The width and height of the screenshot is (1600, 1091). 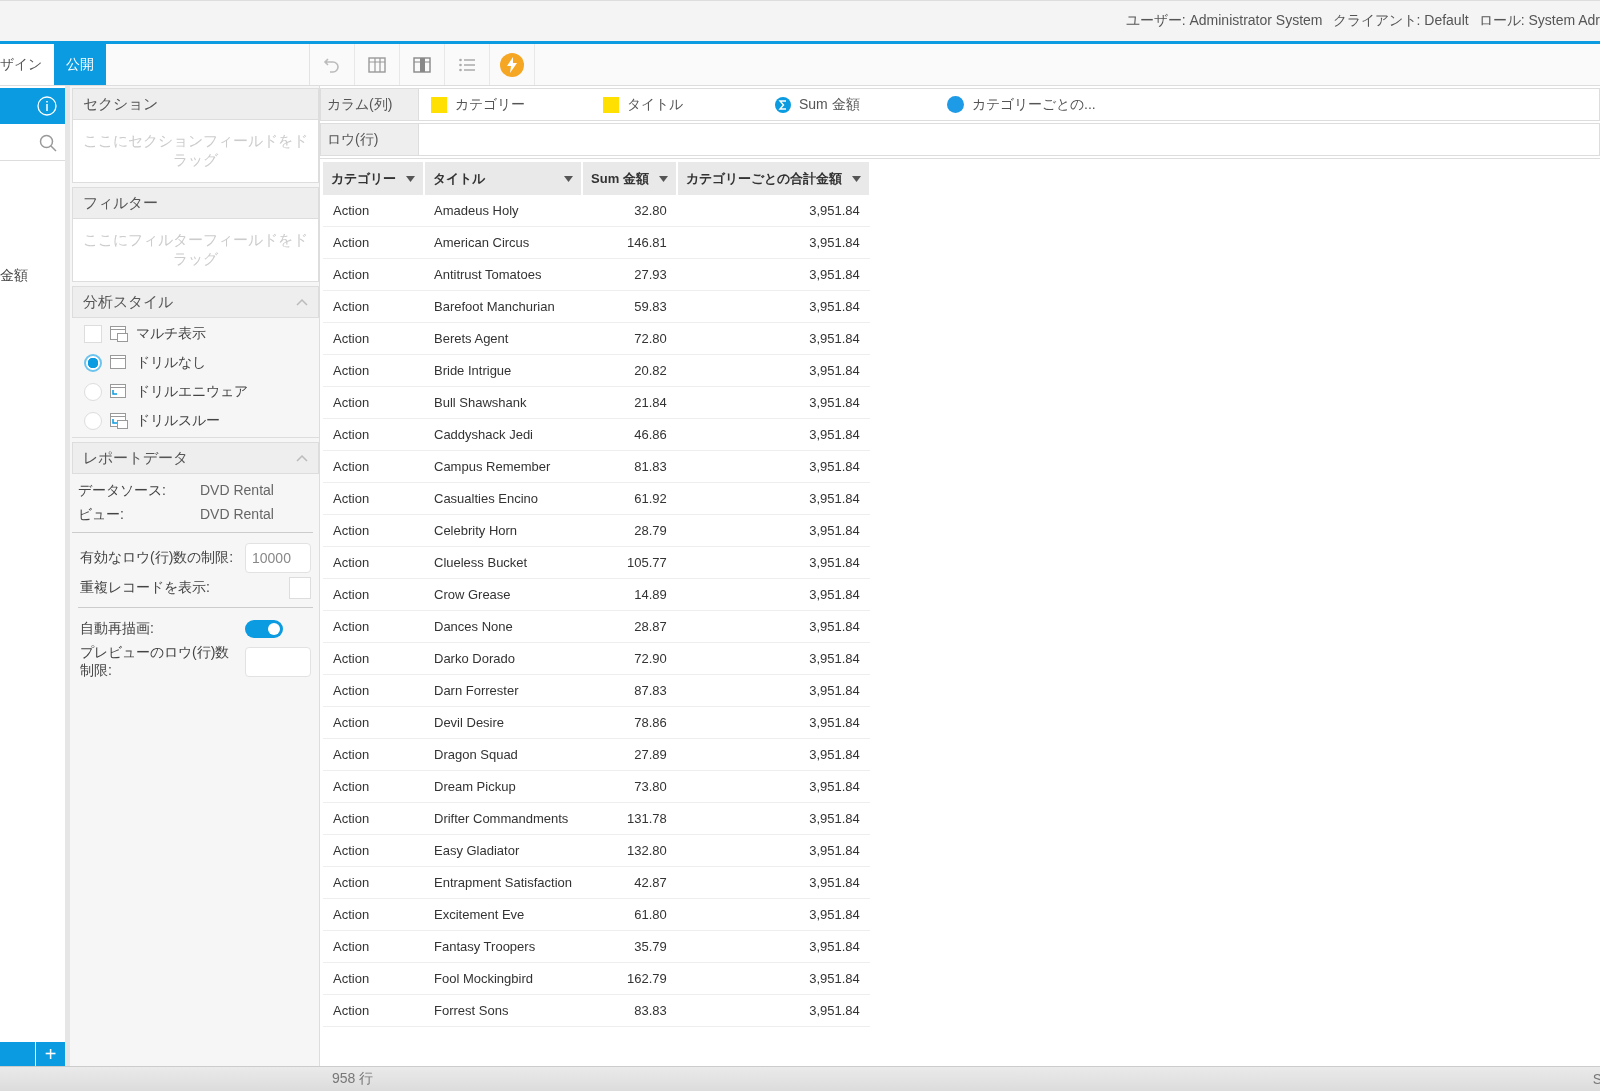 I want to click on header-info: クライアント: Default, so click(x=1400, y=21).